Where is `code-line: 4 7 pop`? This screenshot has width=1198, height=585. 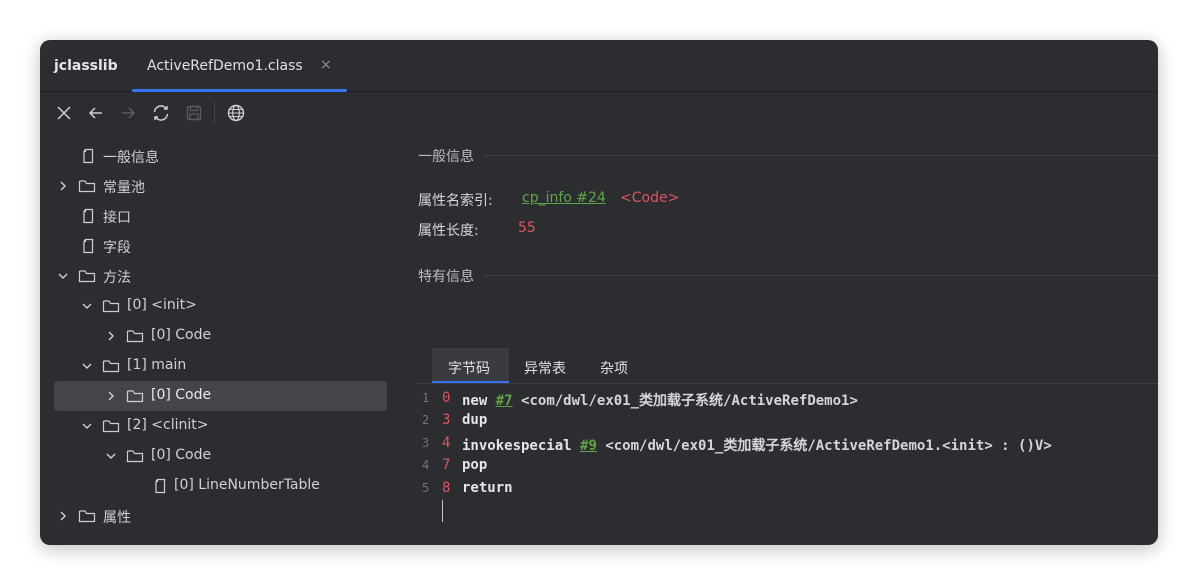 code-line: 4 7 pop is located at coordinates (788, 466).